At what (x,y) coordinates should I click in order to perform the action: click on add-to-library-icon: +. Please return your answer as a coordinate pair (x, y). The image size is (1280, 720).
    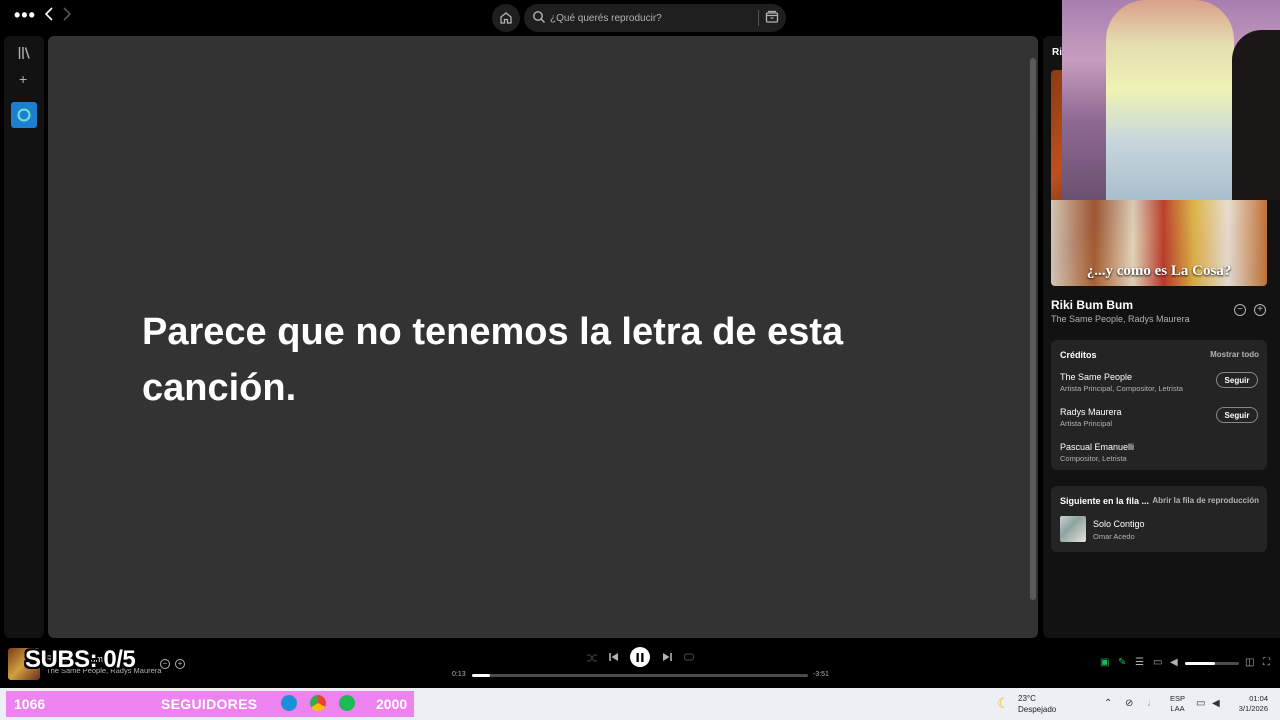
    Looking at the image, I should click on (1260, 310).